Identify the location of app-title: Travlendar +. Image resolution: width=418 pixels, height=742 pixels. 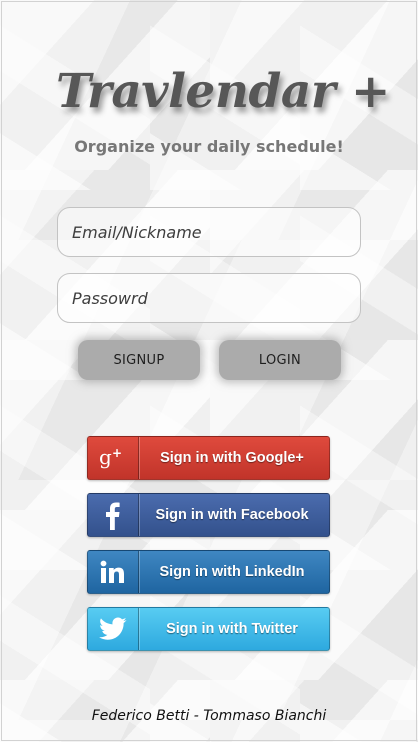
(223, 91).